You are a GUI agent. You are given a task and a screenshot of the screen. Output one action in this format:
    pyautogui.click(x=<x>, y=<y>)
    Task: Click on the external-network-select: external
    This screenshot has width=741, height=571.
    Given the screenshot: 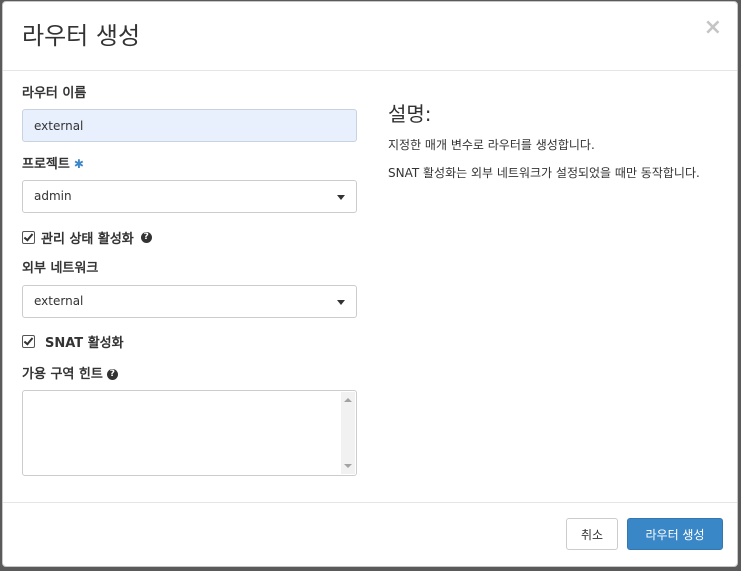 What is the action you would take?
    pyautogui.click(x=189, y=301)
    